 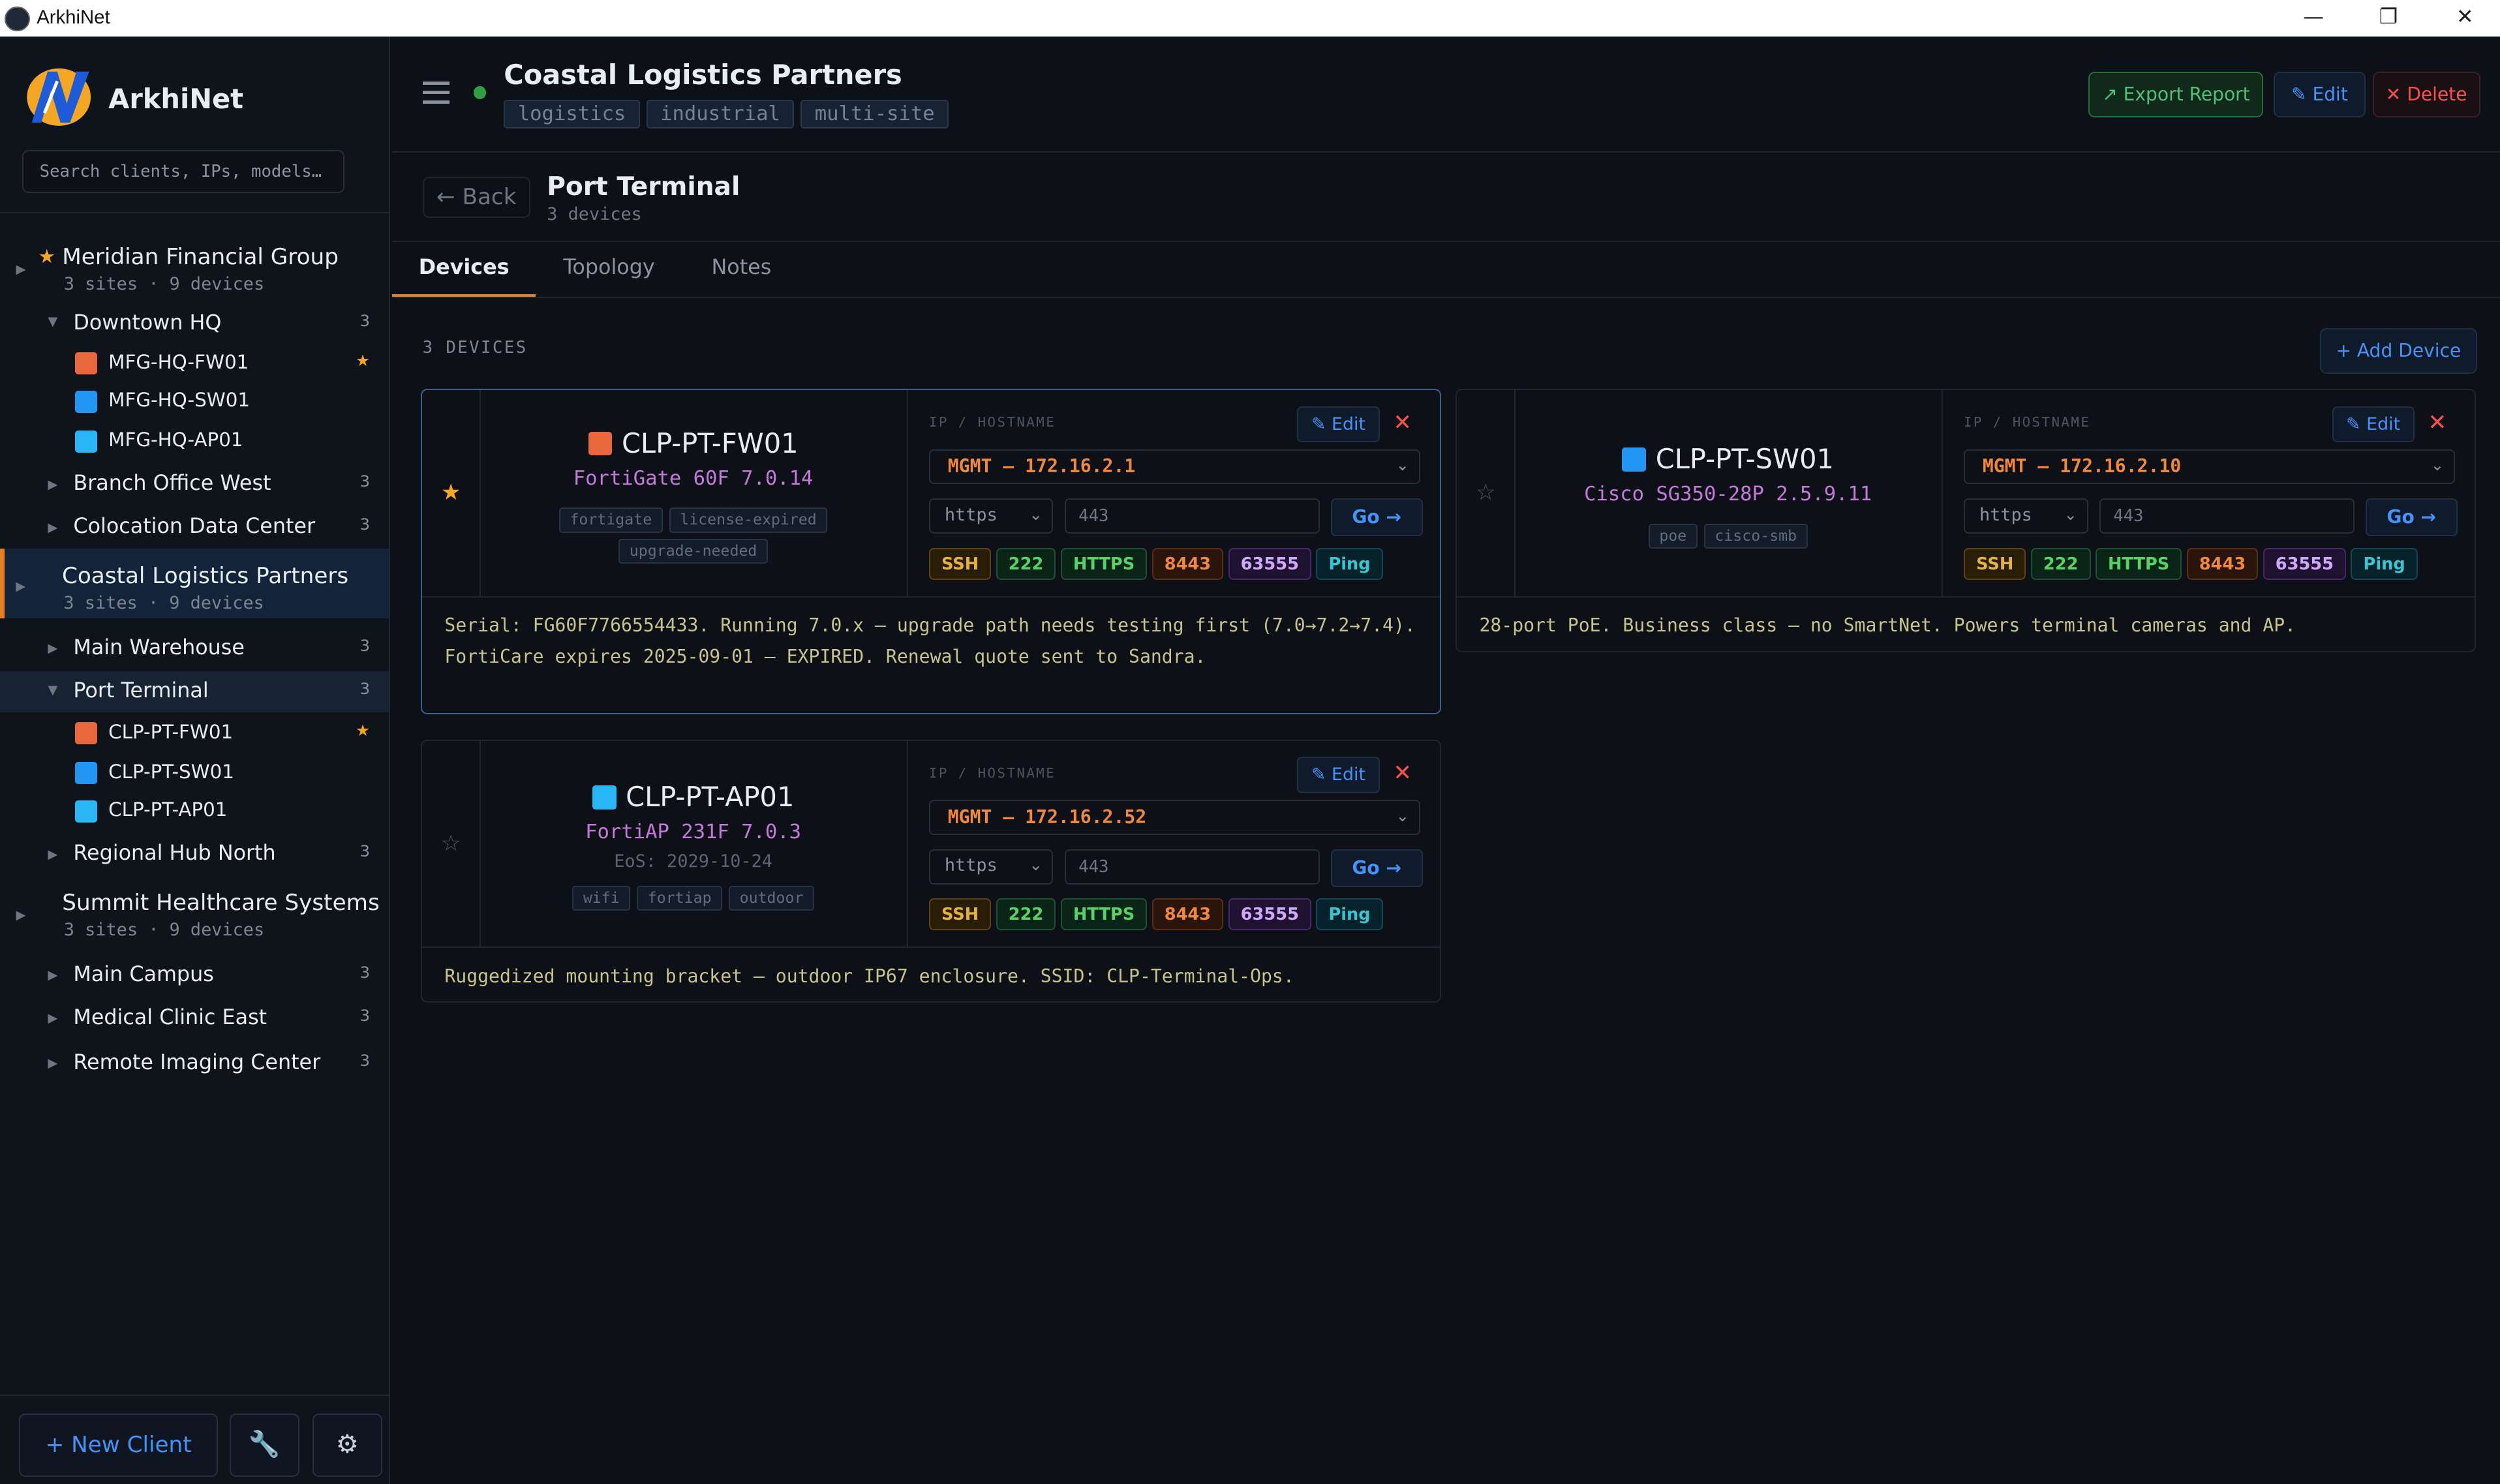 What do you see at coordinates (436, 92) in the screenshot?
I see `menu-icon` at bounding box center [436, 92].